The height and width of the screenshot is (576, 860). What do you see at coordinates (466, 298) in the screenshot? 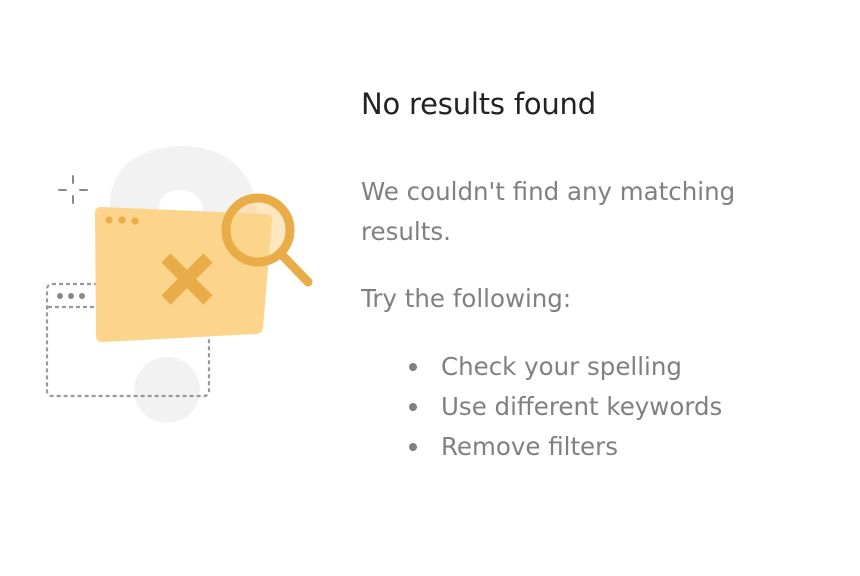
I see `try-following-label: Try the following:` at bounding box center [466, 298].